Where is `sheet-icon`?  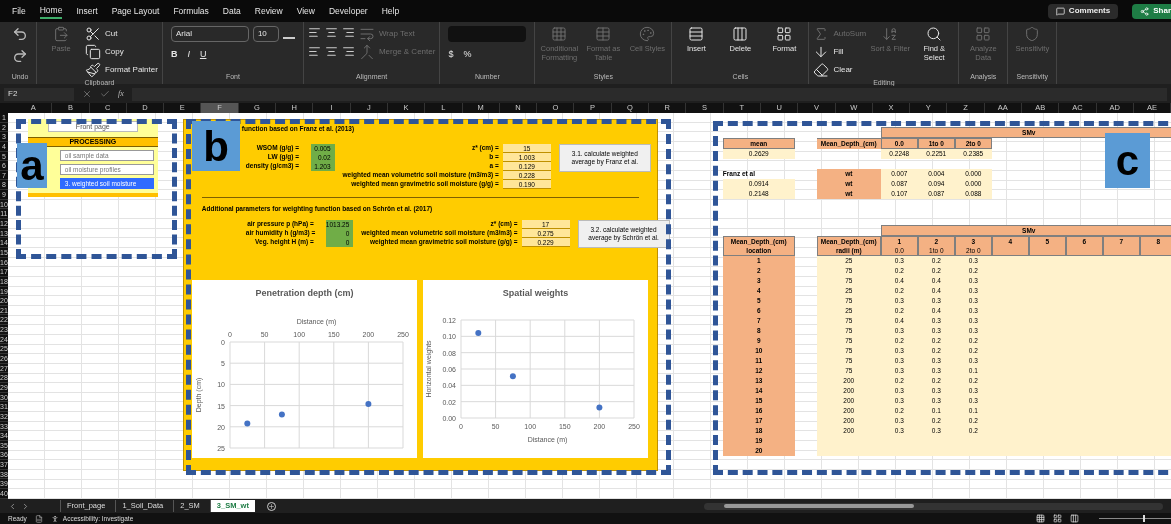 sheet-icon is located at coordinates (38, 518).